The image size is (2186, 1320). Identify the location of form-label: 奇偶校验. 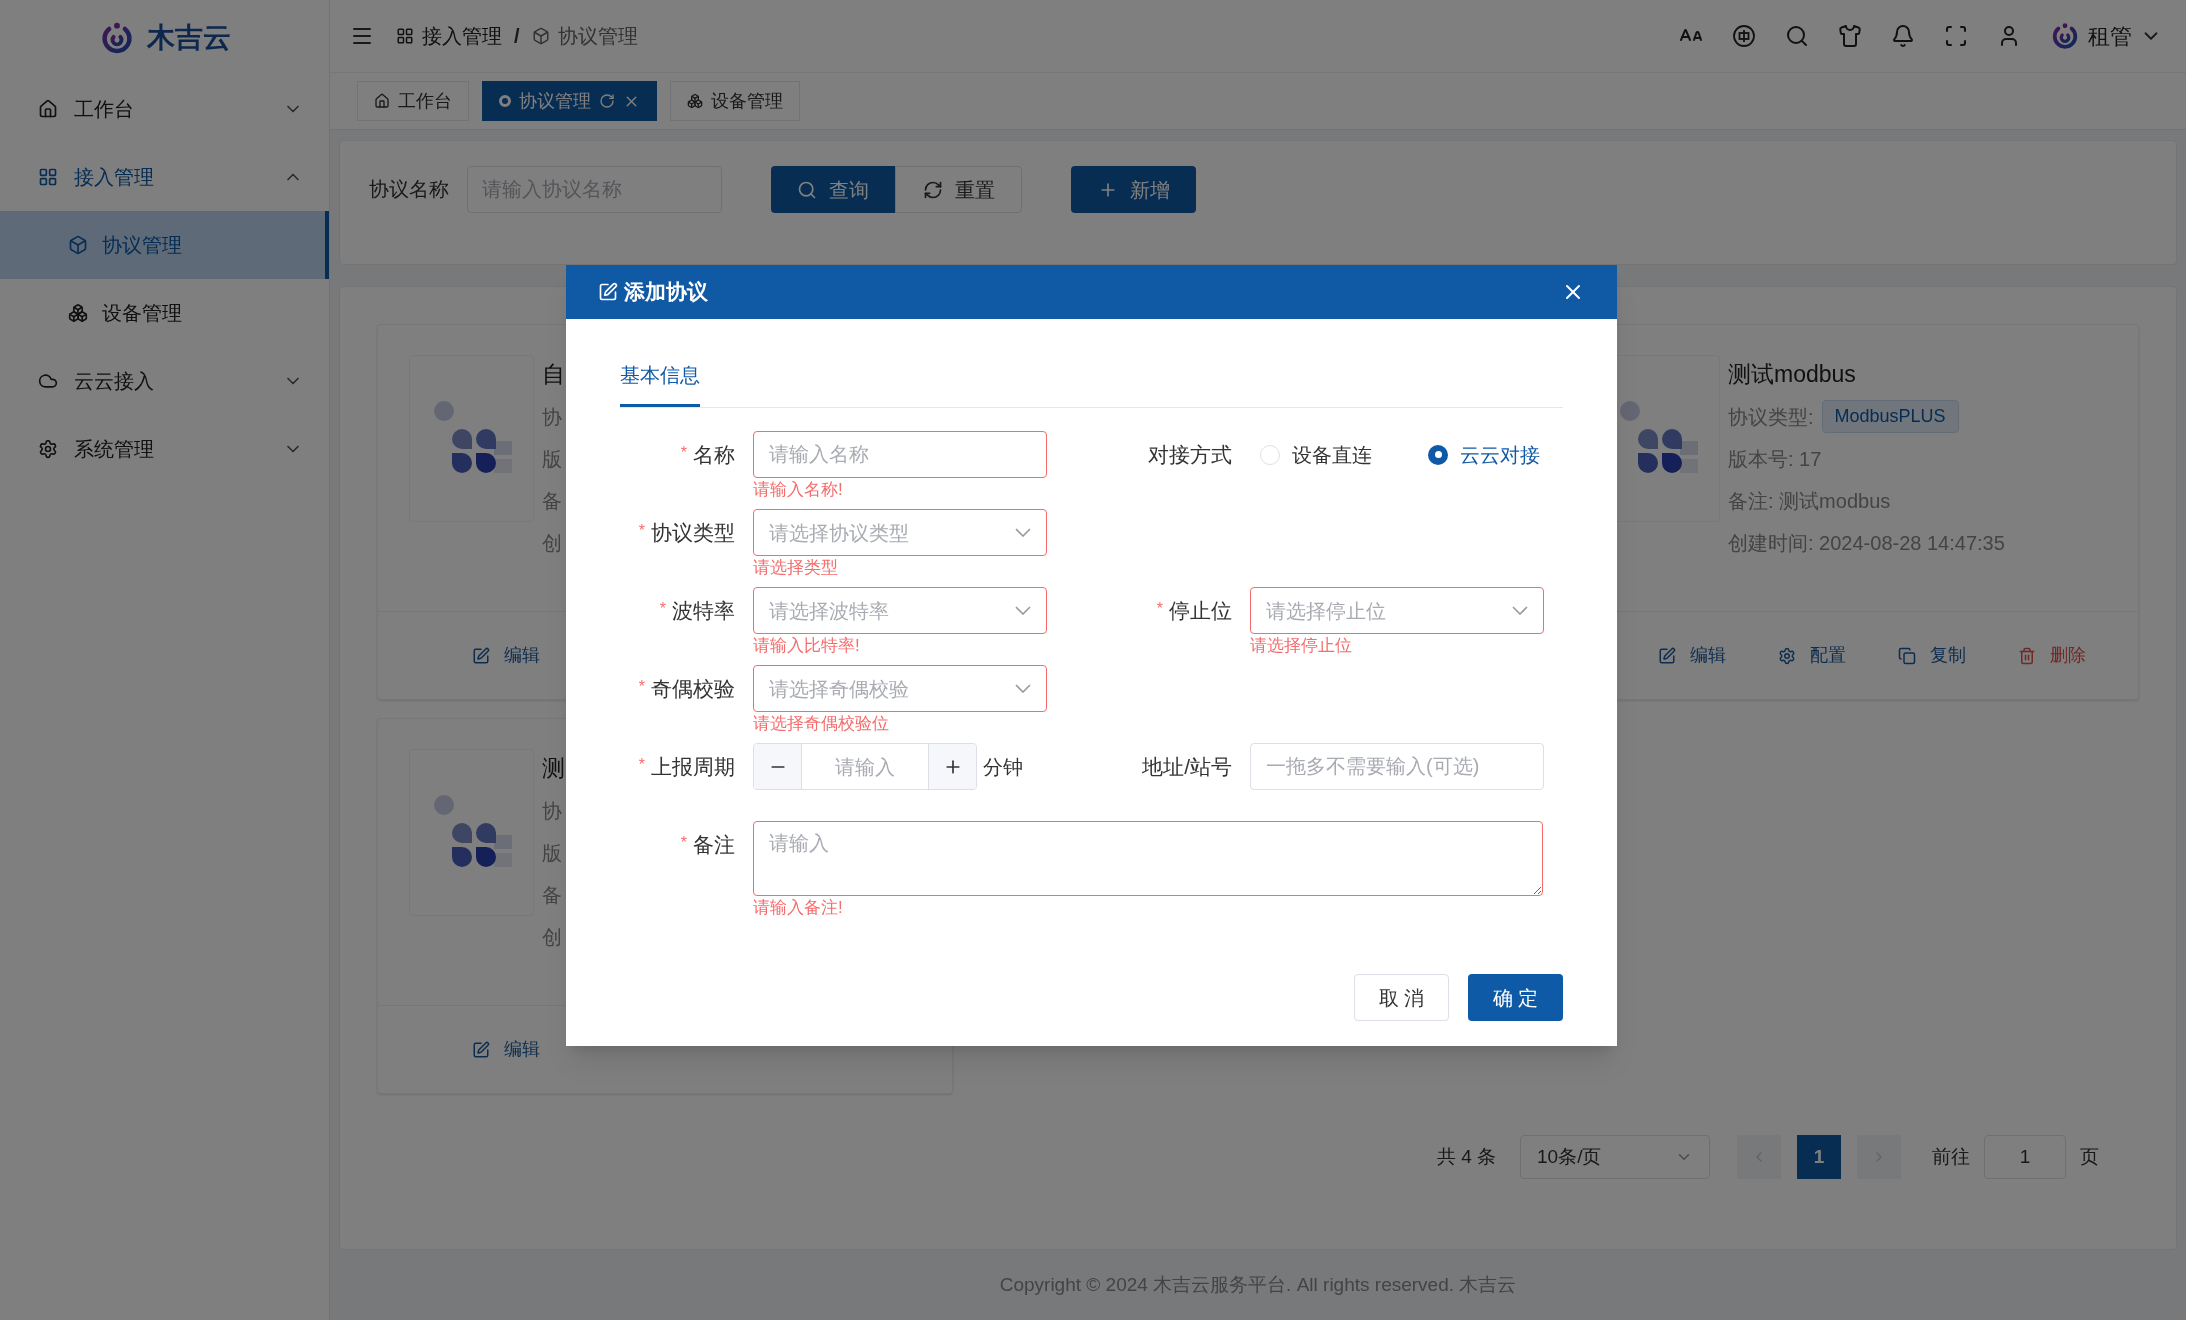
(693, 688).